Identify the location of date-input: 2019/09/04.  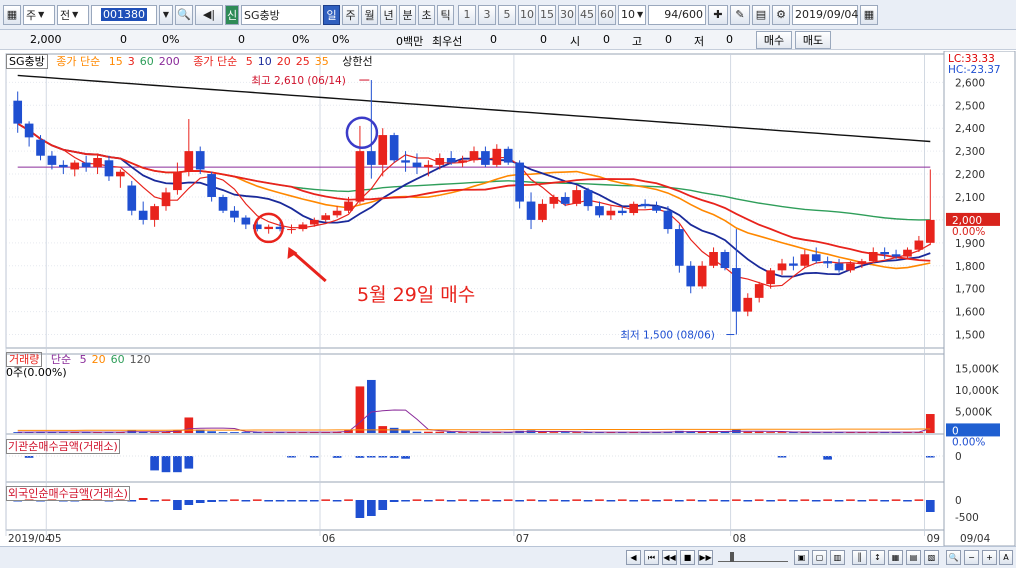
(825, 14).